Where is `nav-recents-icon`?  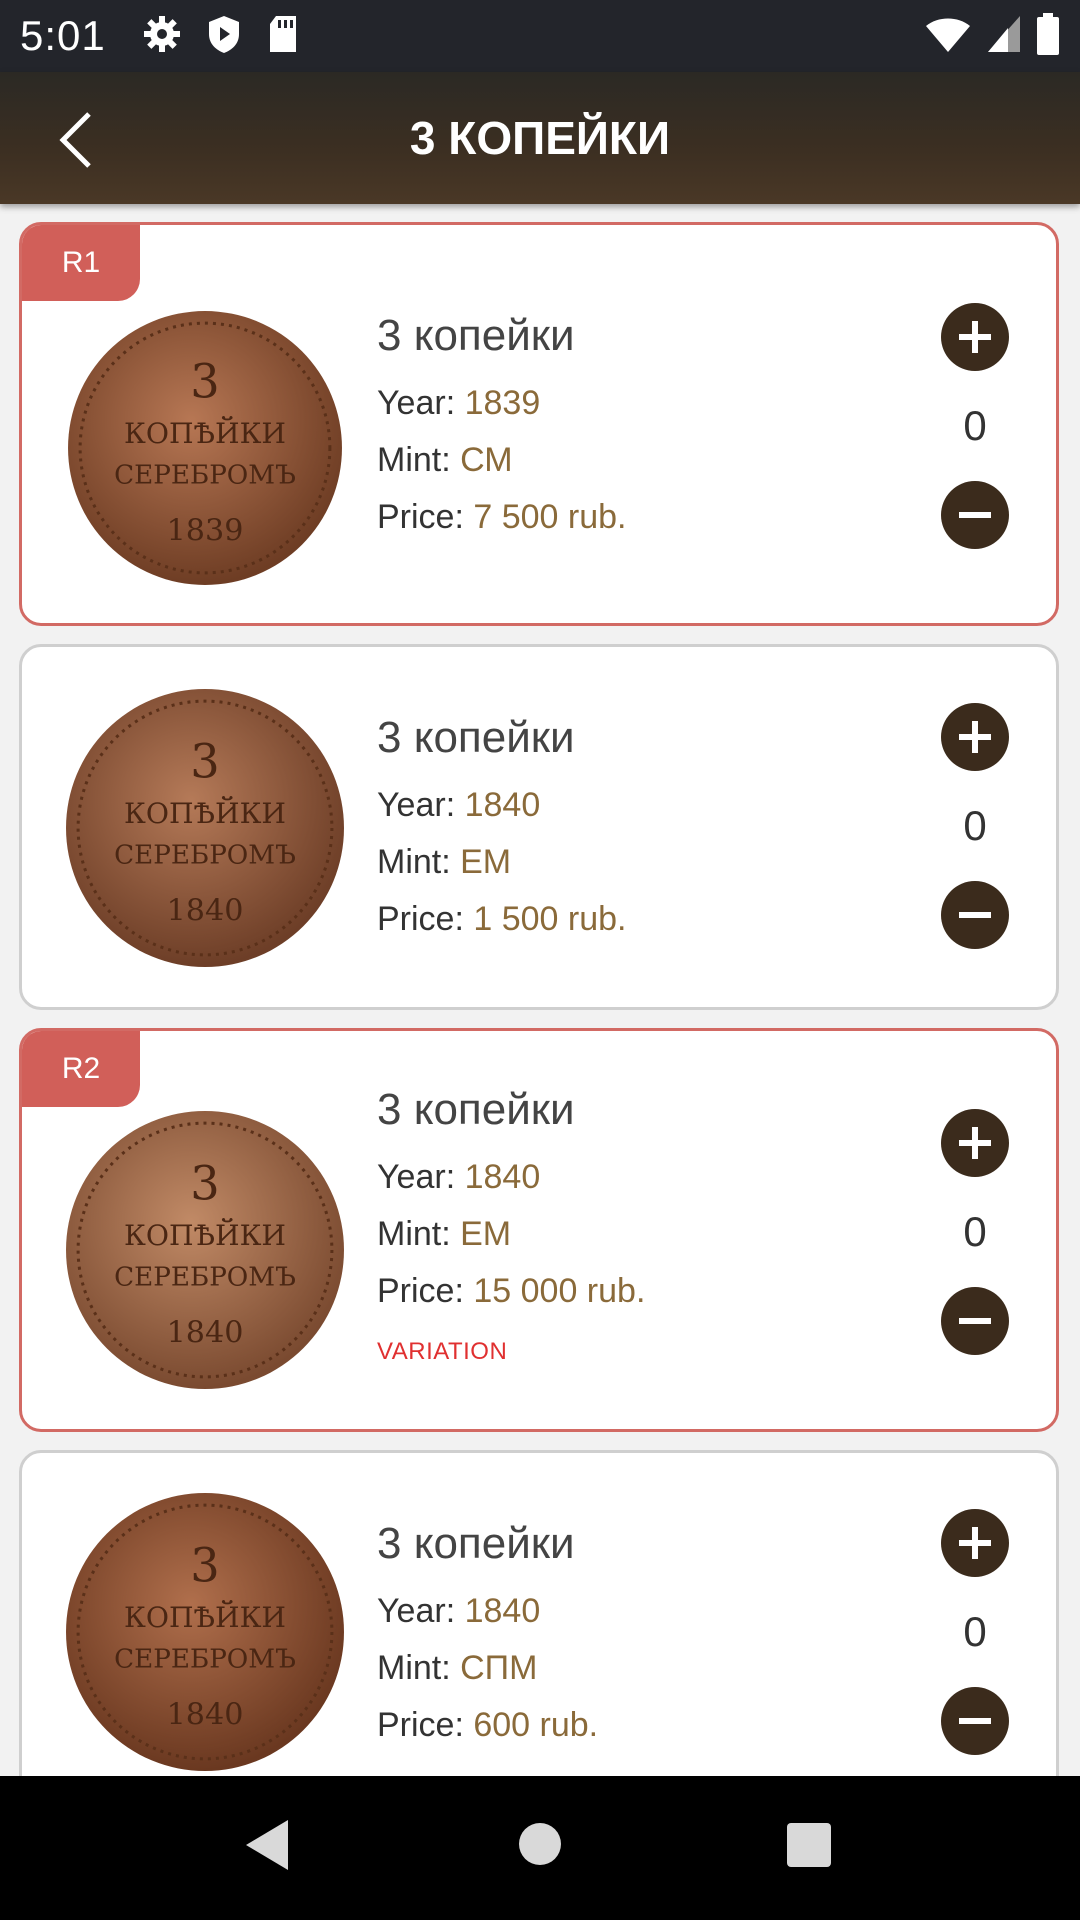
nav-recents-icon is located at coordinates (809, 1845).